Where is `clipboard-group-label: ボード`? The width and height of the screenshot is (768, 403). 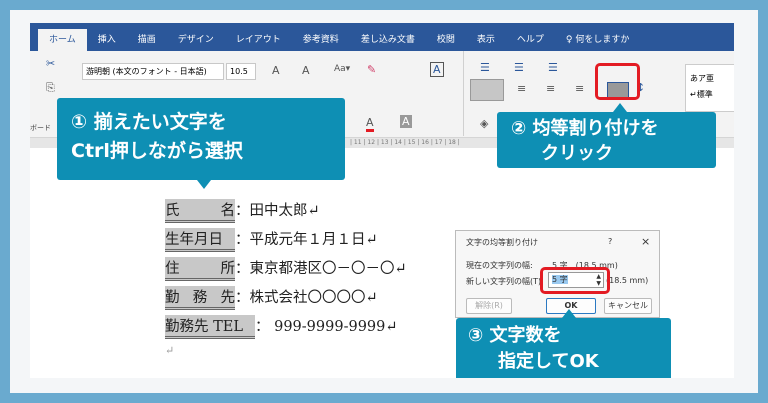
clipboard-group-label: ボード is located at coordinates (40, 128).